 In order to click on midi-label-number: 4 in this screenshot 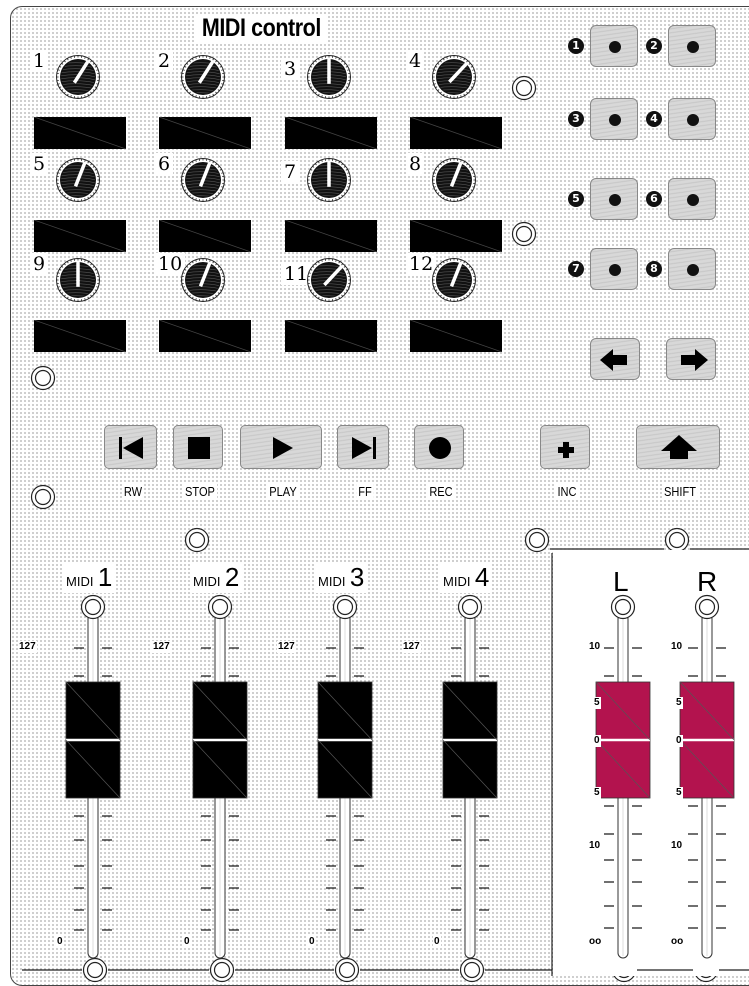, I will do `click(482, 577)`.